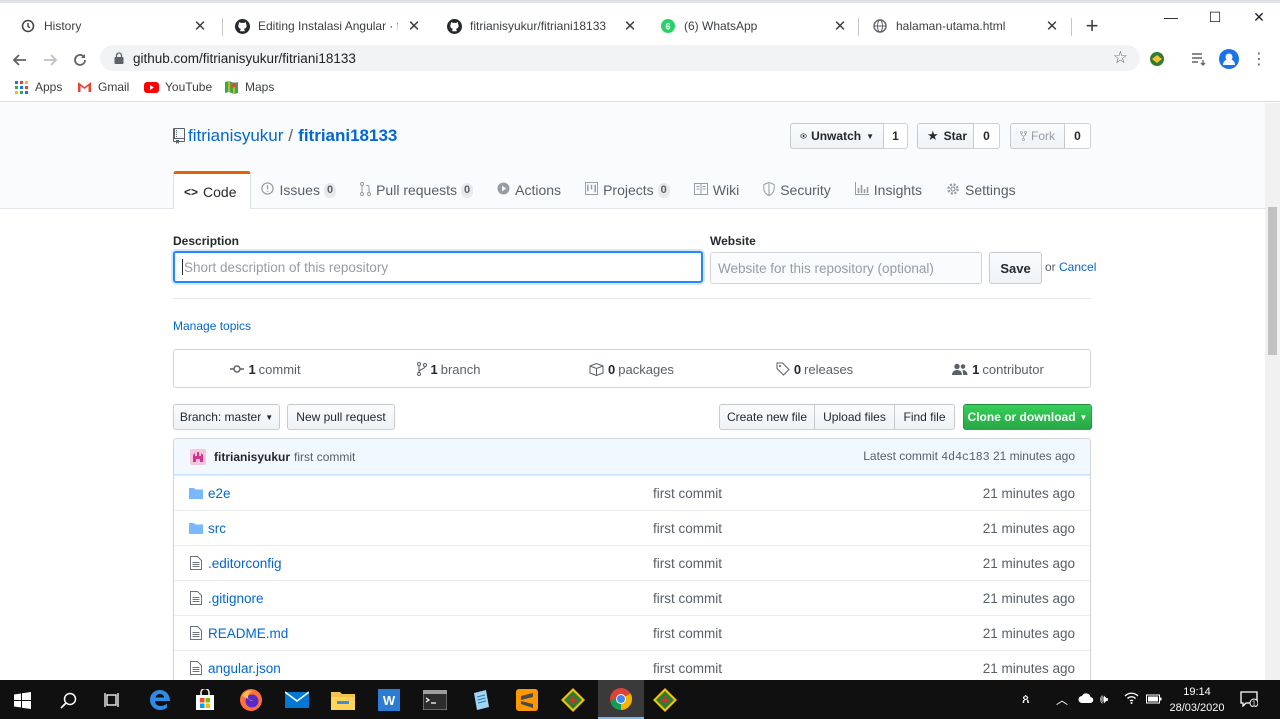 This screenshot has height=719, width=1280. I want to click on tab-pull-requests: Pull requests 0, so click(418, 190).